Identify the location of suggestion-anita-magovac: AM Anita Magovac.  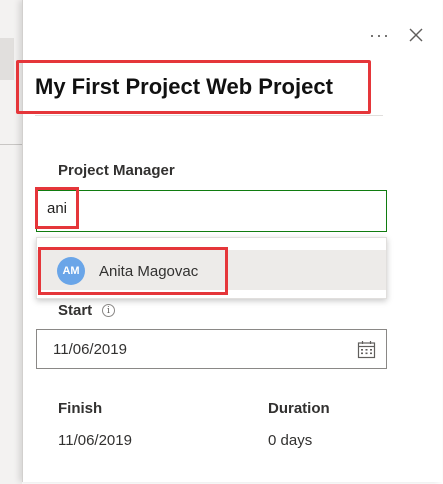
(133, 271).